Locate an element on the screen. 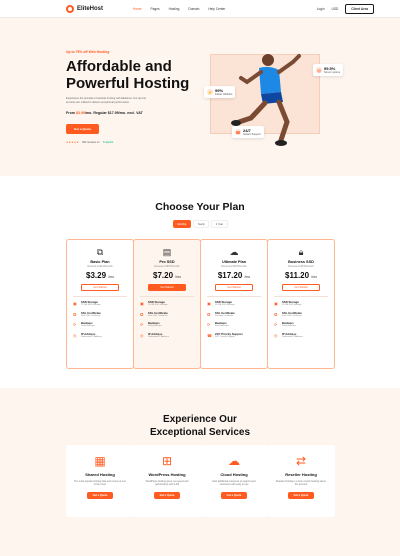 The image size is (400, 556). price-value: $17.20 is located at coordinates (230, 275).